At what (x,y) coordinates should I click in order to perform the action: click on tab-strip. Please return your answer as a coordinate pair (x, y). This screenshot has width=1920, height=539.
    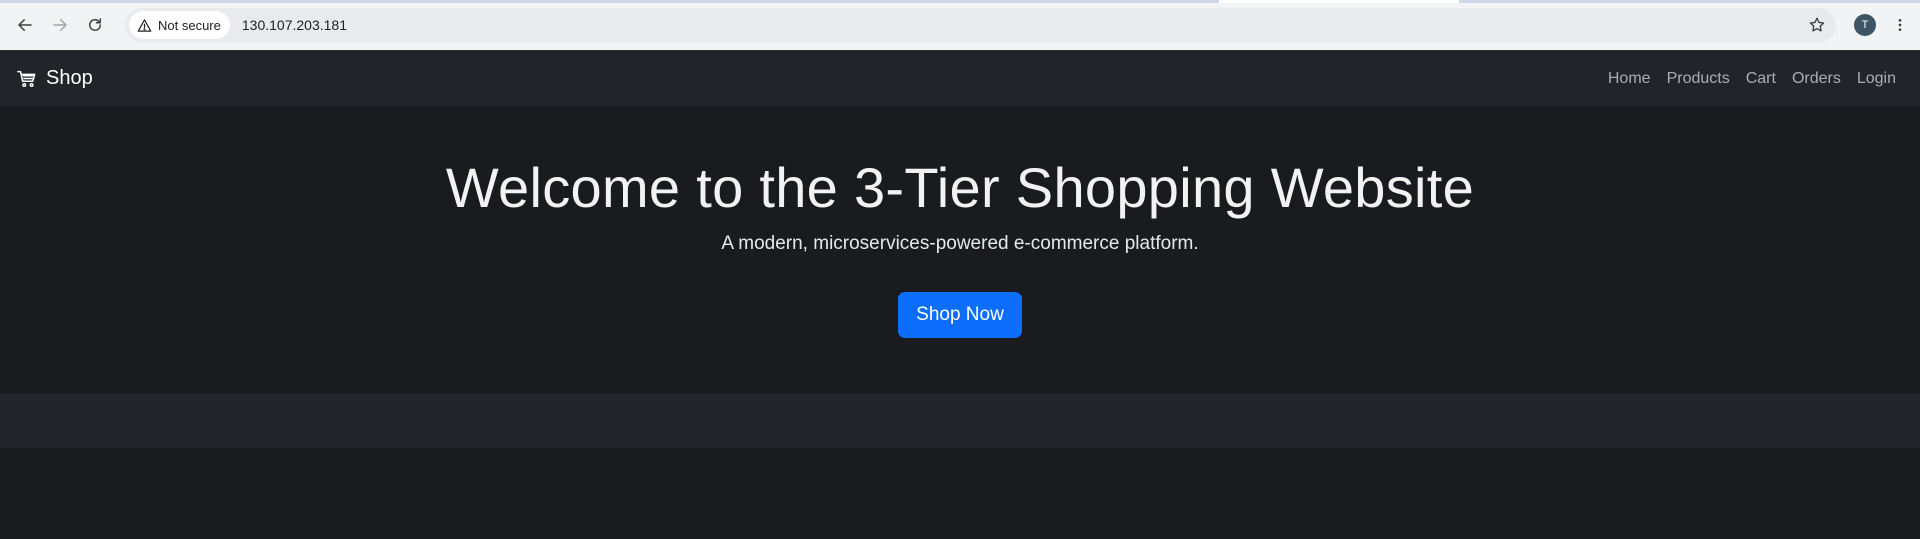
    Looking at the image, I should click on (960, 1).